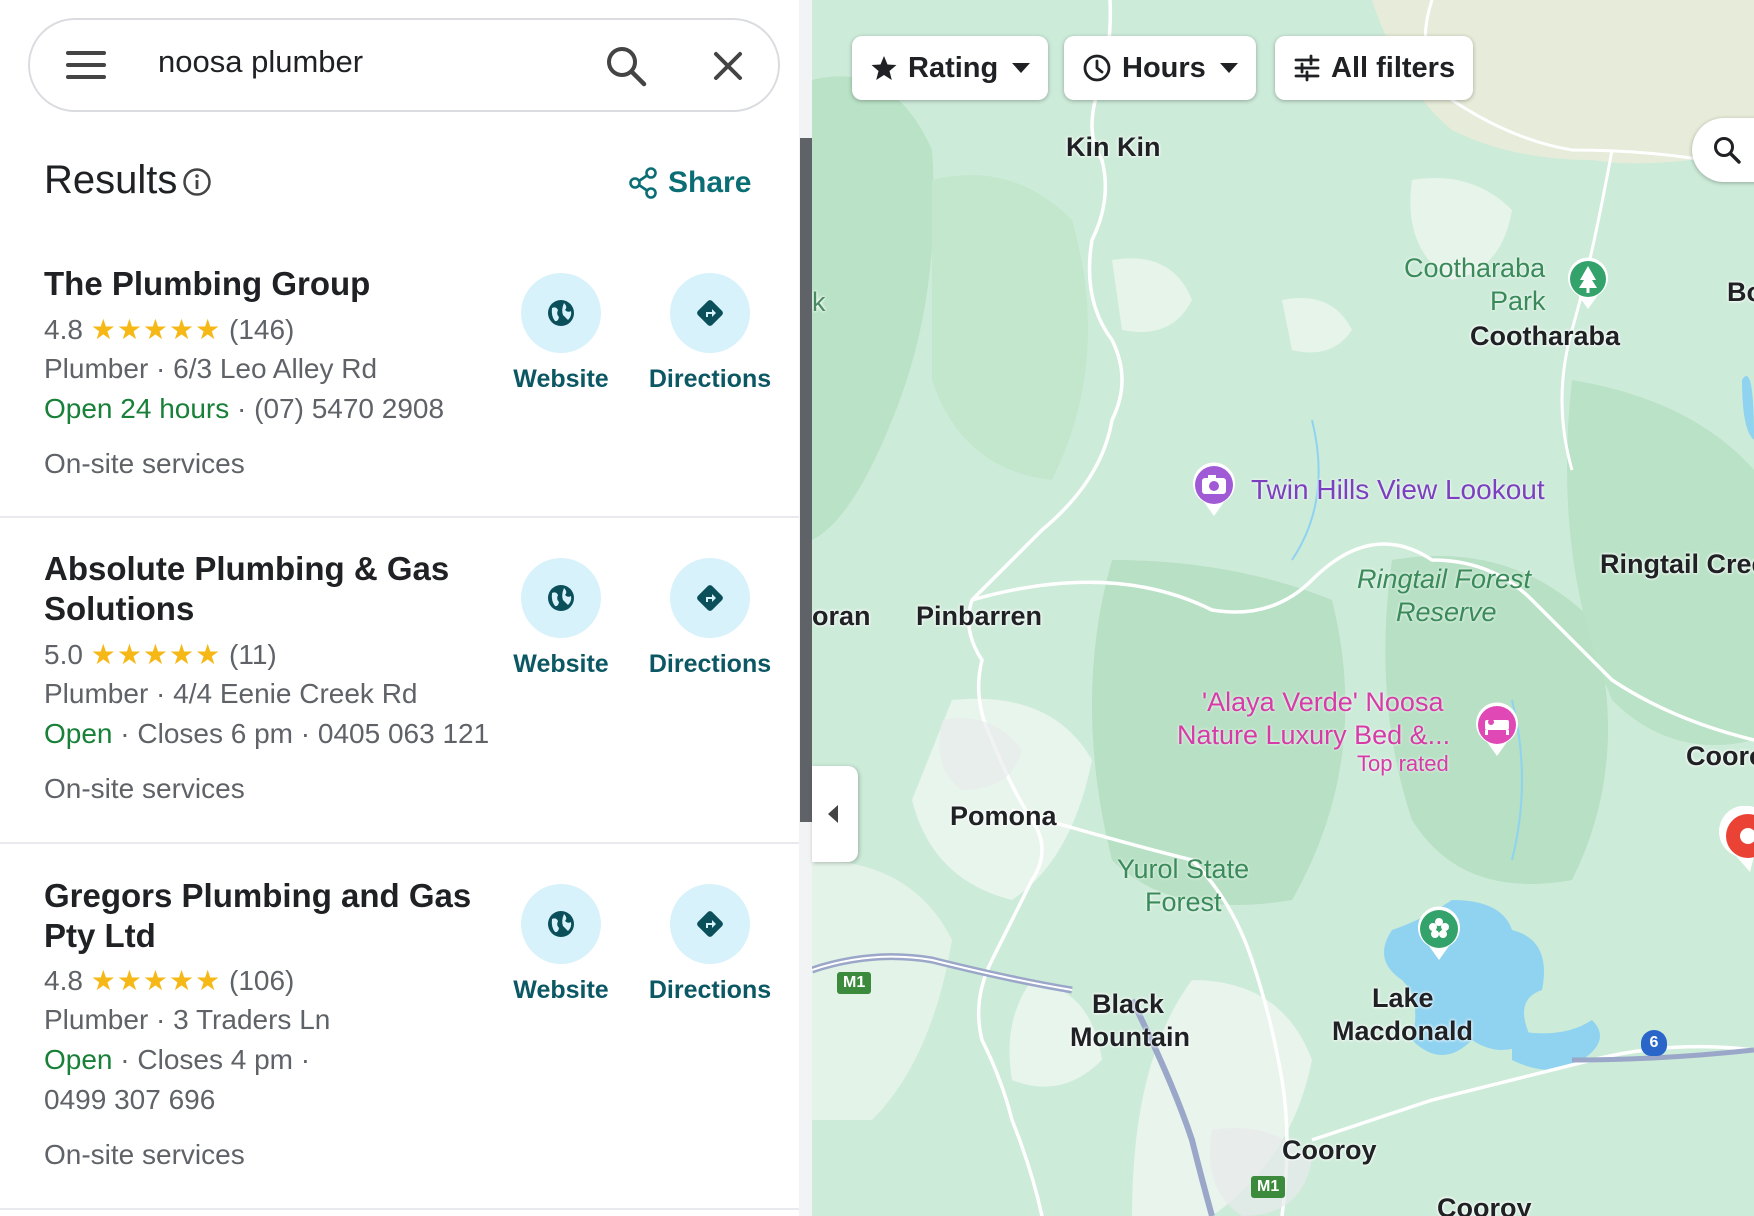  I want to click on rating-value: 5.0, so click(63, 654).